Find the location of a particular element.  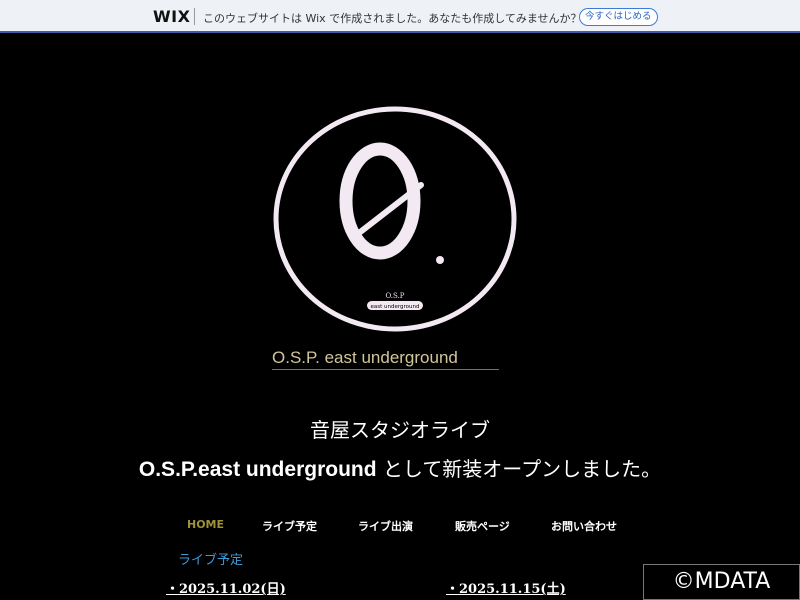

headline-line-2: O.S.P.east underground として新装オープンしました。 is located at coordinates (400, 467).